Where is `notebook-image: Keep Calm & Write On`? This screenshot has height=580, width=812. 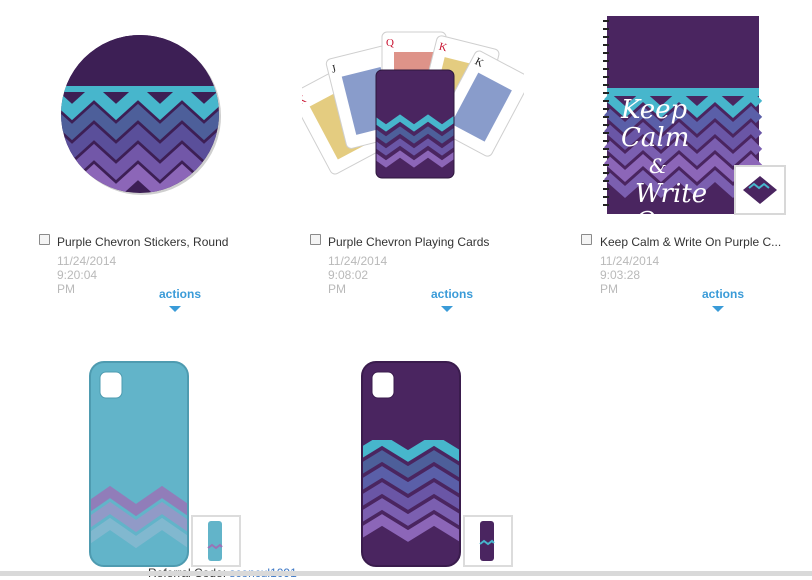 notebook-image: Keep Calm & Write On is located at coordinates (695, 126).